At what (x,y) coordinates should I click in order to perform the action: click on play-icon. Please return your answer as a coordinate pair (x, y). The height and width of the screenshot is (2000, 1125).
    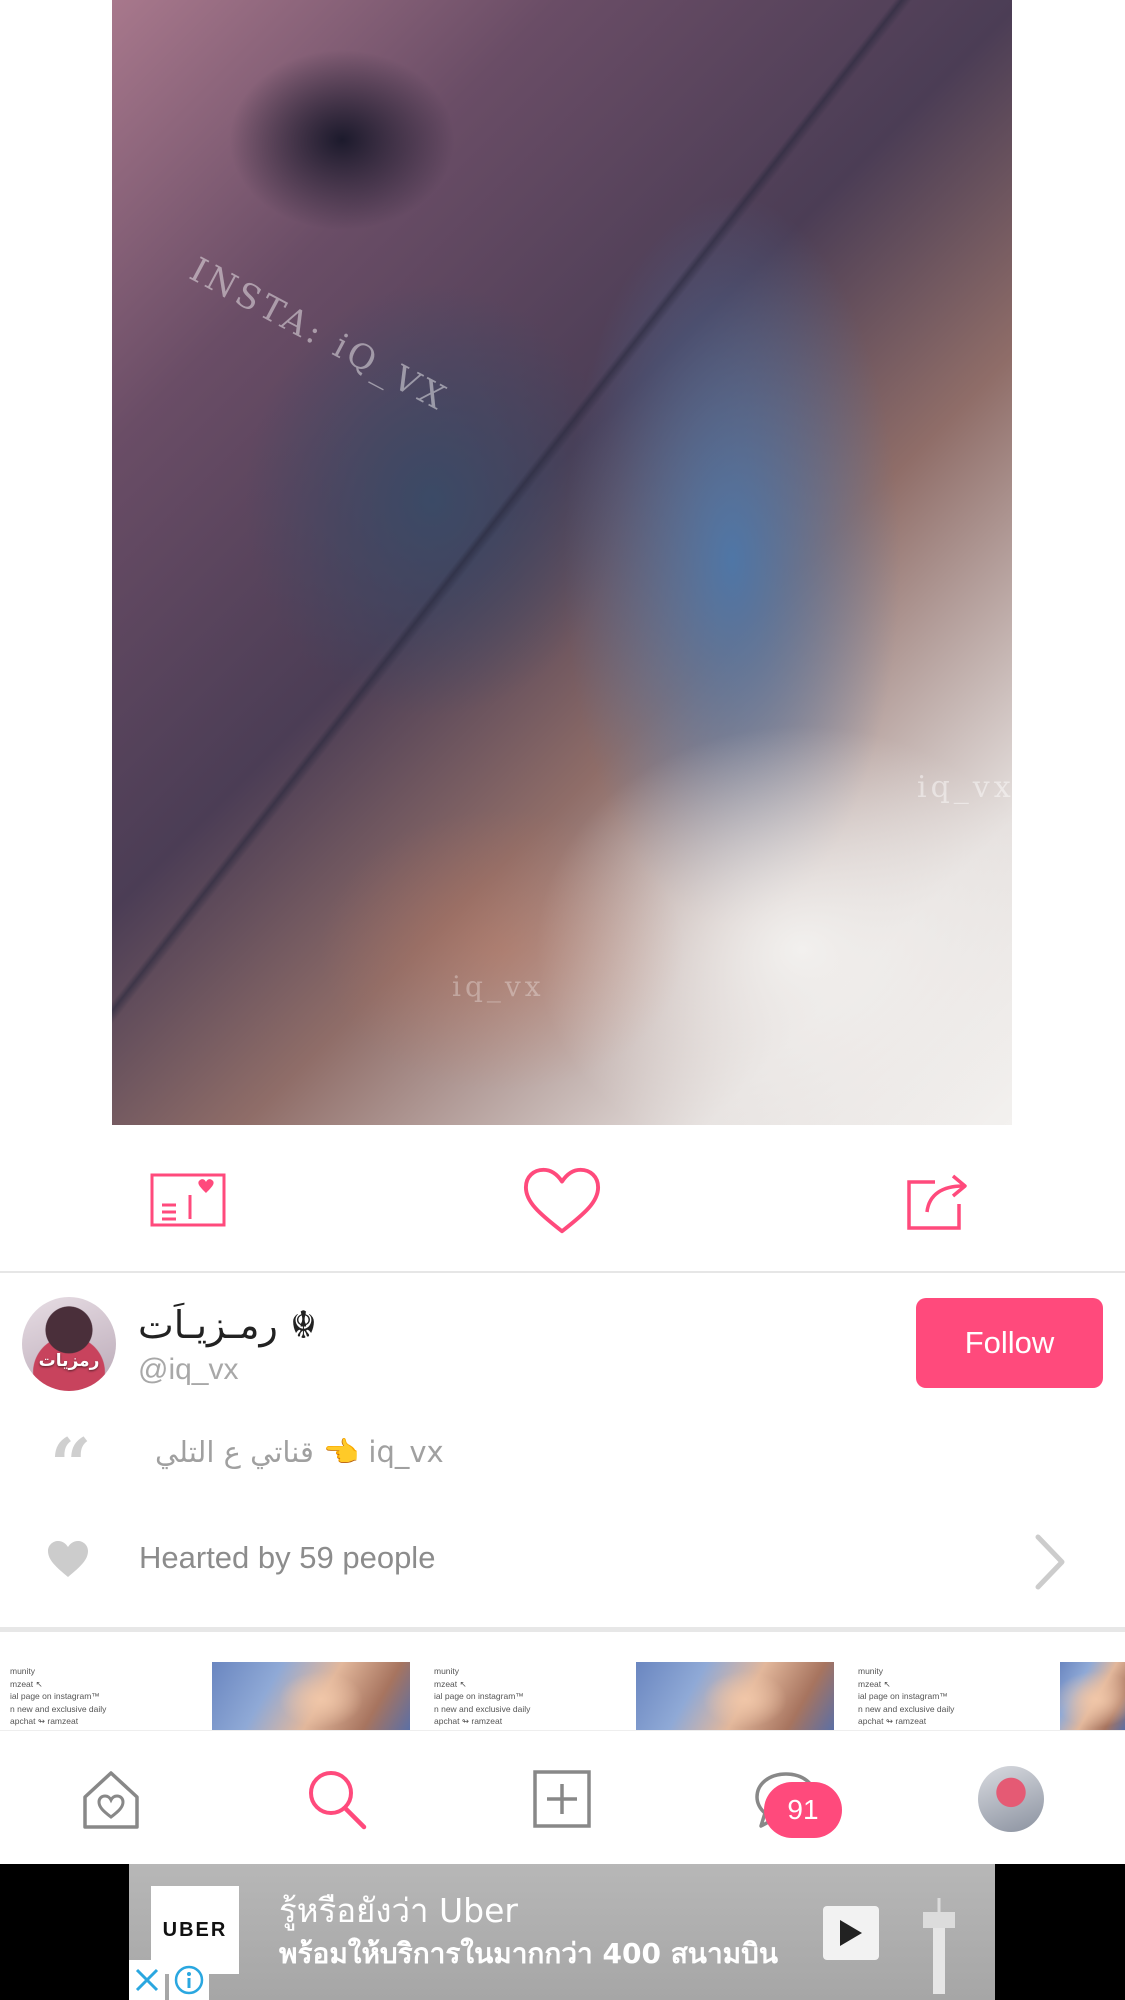
    Looking at the image, I should click on (851, 1933).